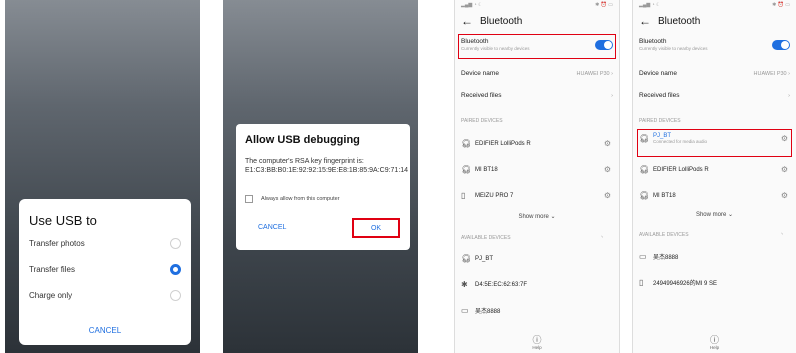 This screenshot has width=796, height=353. I want to click on ok-button: OK, so click(376, 228).